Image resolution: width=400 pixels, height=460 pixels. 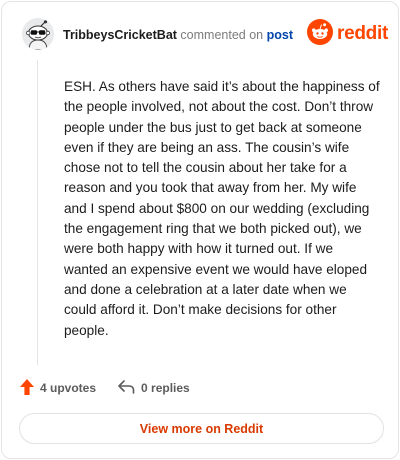 I want to click on comment-header: TribbeysCricketBat commented on post red, so click(x=205, y=36).